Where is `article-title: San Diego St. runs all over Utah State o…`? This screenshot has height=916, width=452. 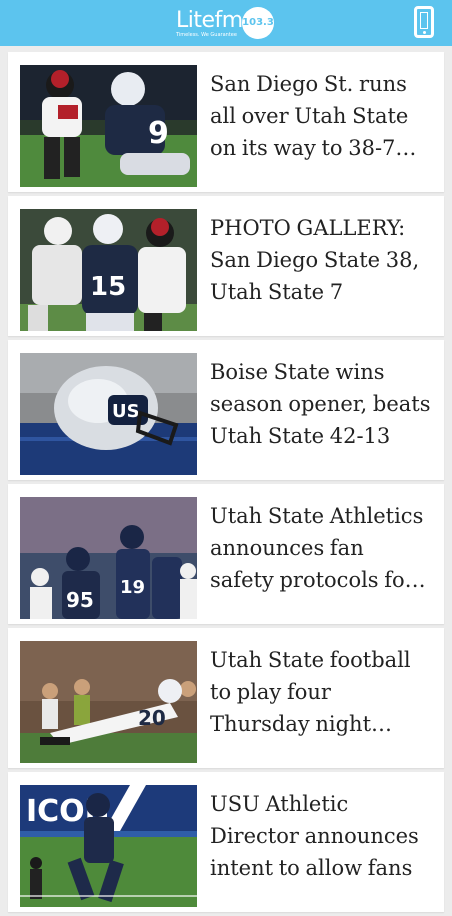
article-title: San Diego St. runs all over Utah State o… is located at coordinates (321, 116).